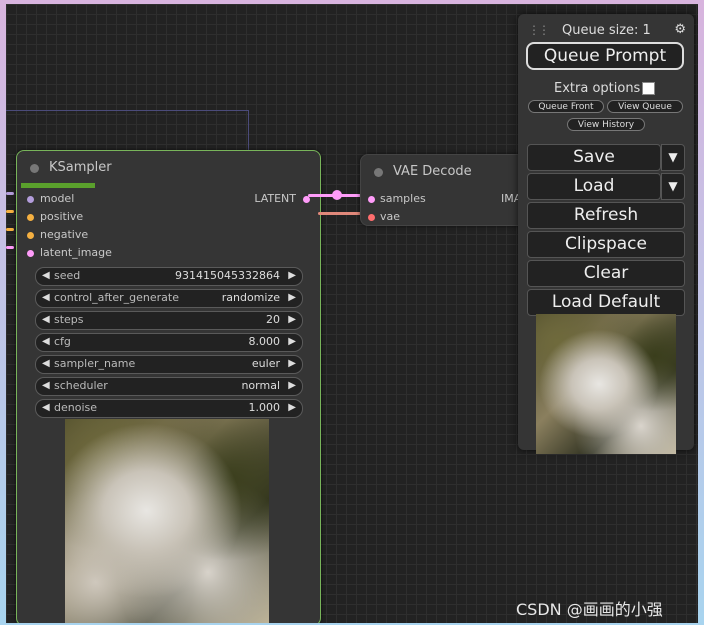 The height and width of the screenshot is (625, 704). What do you see at coordinates (57, 198) in the screenshot?
I see `slot-label: model` at bounding box center [57, 198].